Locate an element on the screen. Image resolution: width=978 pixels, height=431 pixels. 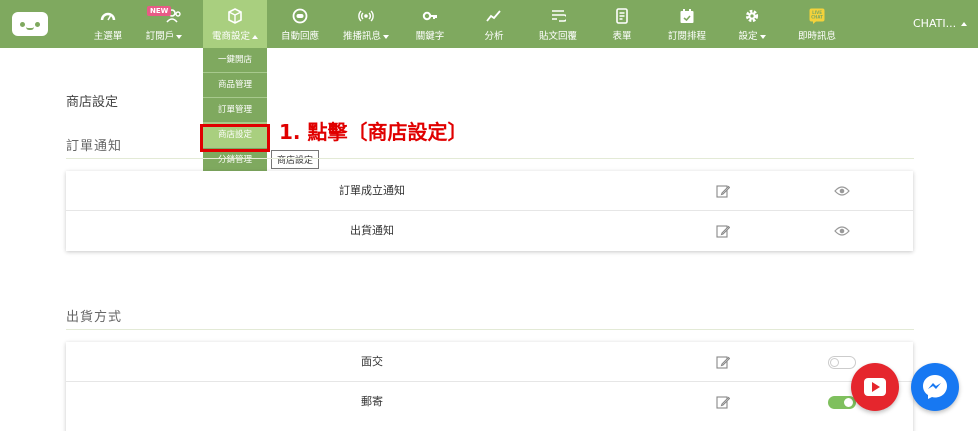
annotation-highlight-box is located at coordinates (235, 138).